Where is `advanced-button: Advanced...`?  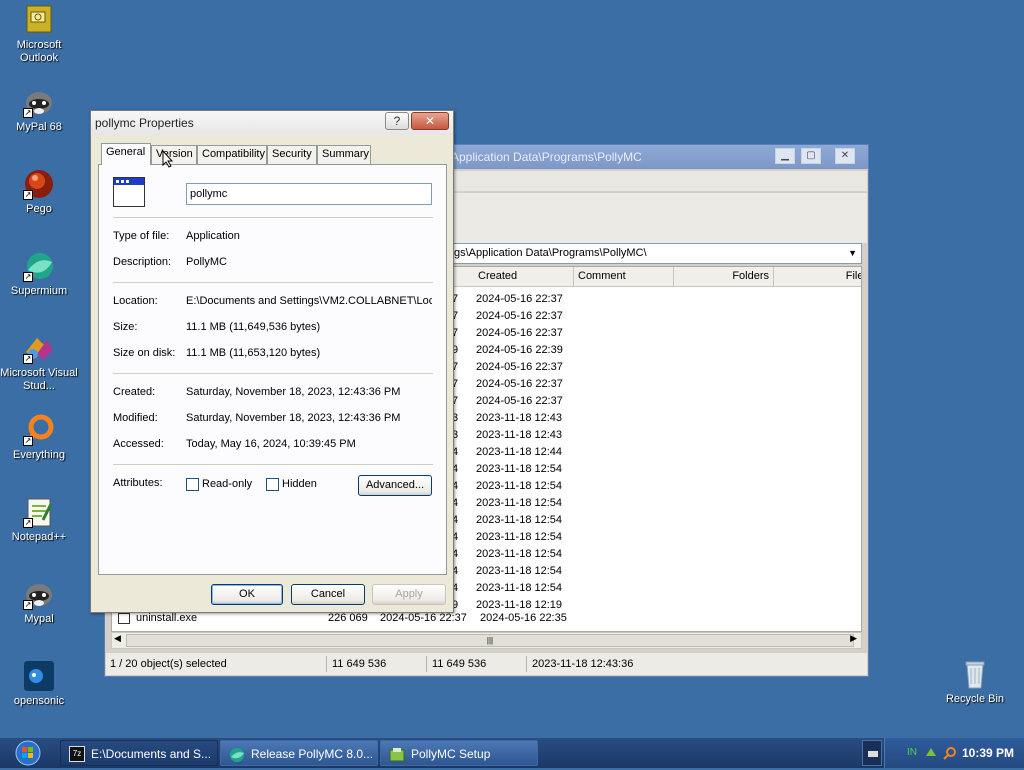
advanced-button: Advanced... is located at coordinates (395, 485).